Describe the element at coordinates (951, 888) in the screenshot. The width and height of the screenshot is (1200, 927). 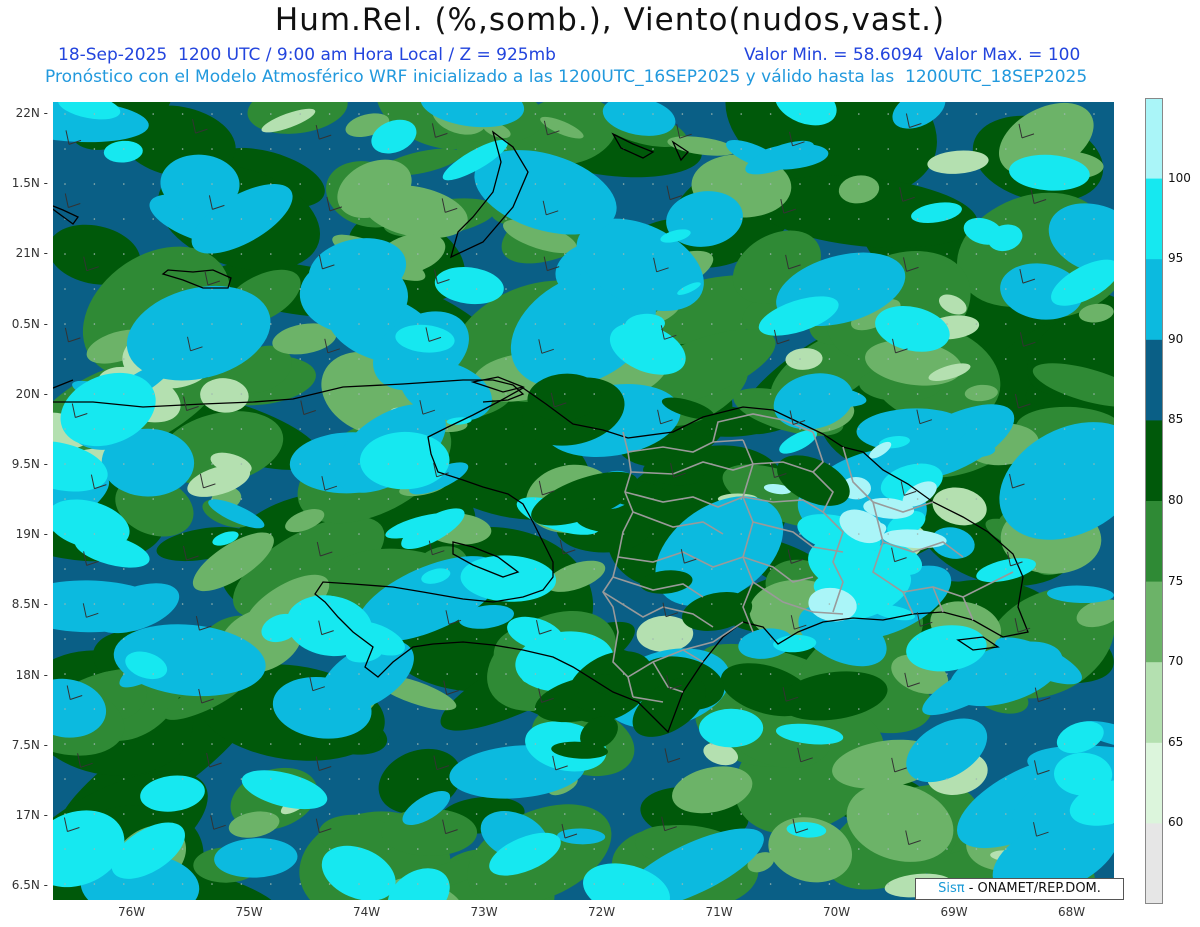
I see `sispi-logo: Sisπ` at that location.